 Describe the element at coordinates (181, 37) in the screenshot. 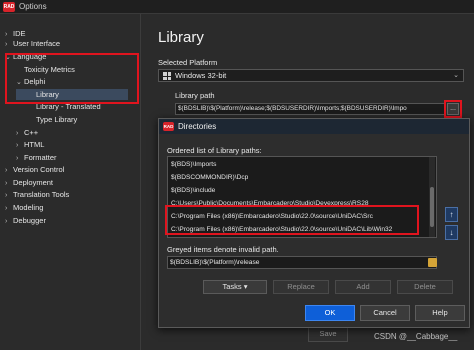

I see `page-title: Library` at that location.